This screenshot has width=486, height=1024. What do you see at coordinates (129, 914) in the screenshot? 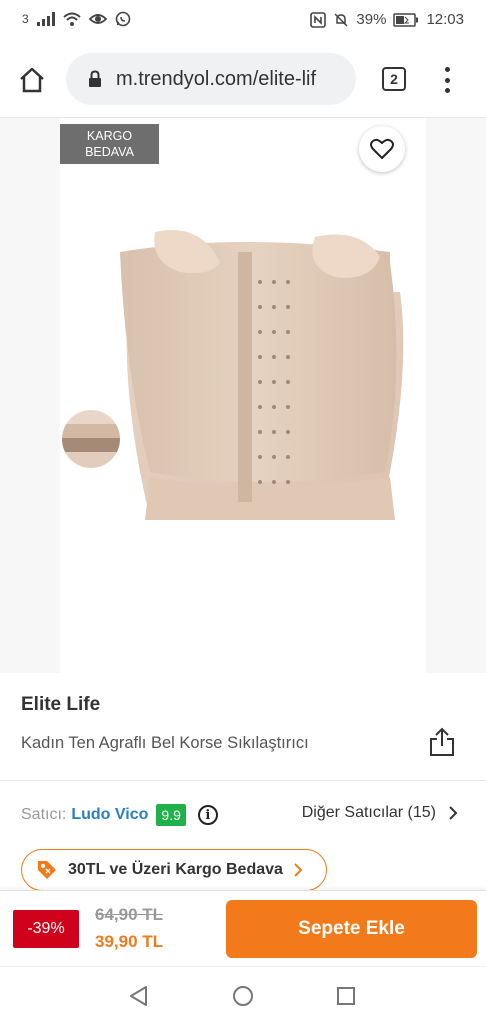
I see `old-price: 64,90 TL` at bounding box center [129, 914].